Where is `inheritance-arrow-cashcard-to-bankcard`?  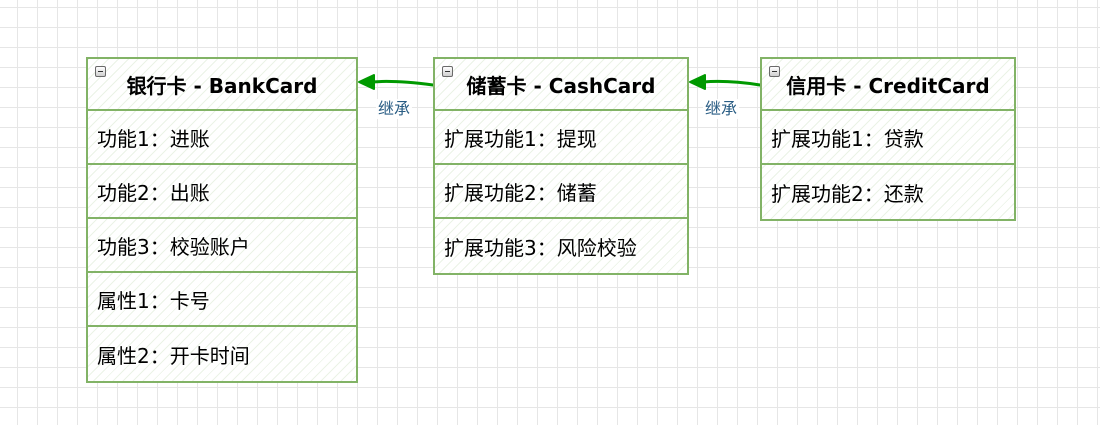
inheritance-arrow-cashcard-to-bankcard is located at coordinates (402, 83).